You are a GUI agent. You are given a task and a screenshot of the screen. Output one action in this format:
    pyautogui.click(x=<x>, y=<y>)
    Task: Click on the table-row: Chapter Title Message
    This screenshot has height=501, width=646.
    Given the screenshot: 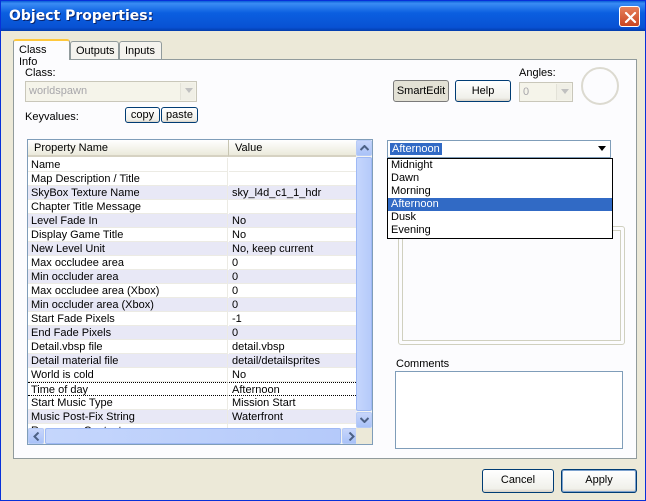 What is the action you would take?
    pyautogui.click(x=193, y=207)
    